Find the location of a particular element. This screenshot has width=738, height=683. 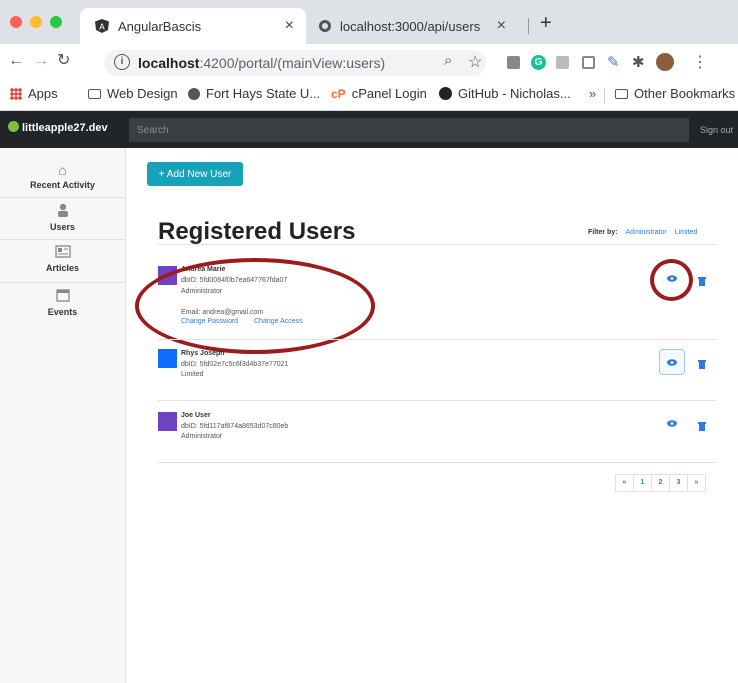

minimize-window-icon is located at coordinates (36, 22).